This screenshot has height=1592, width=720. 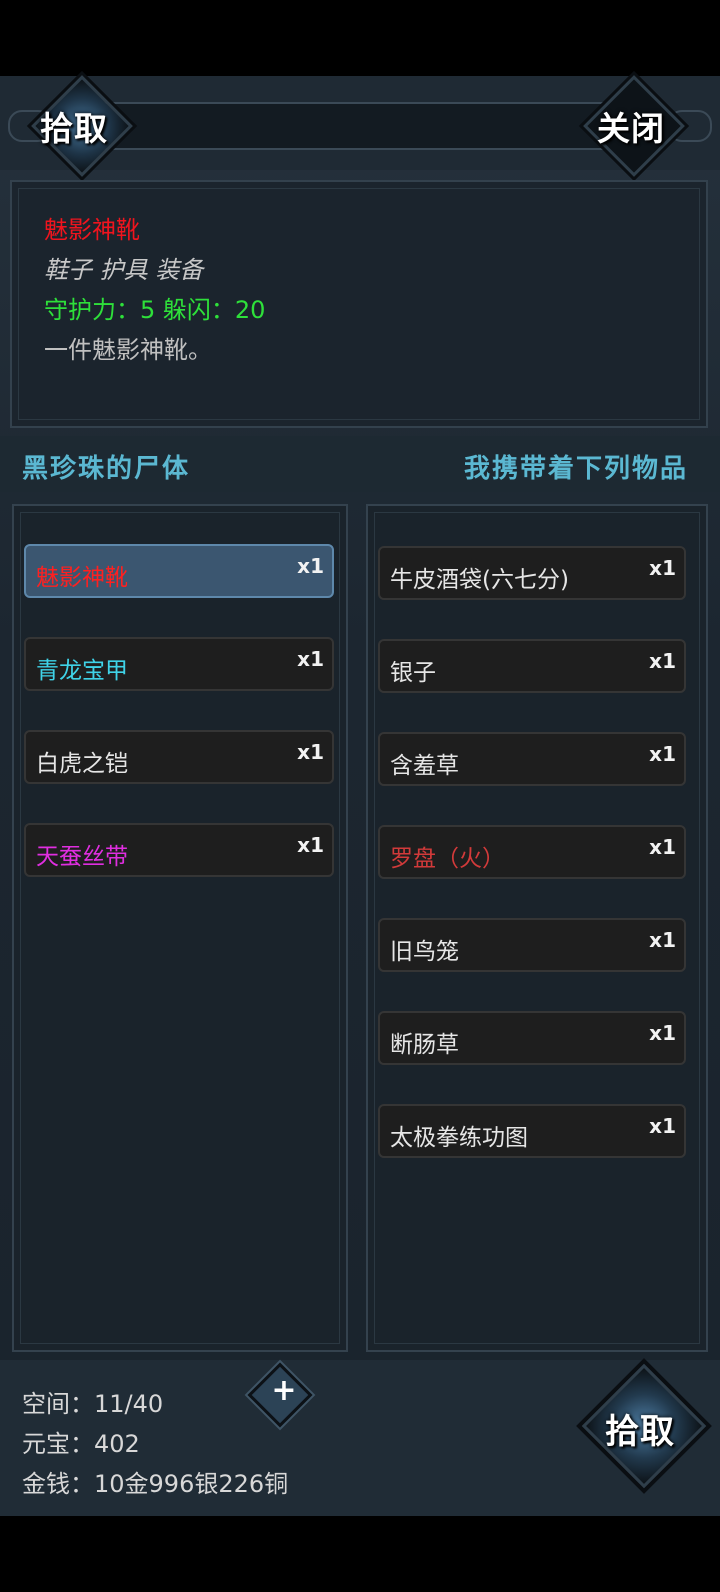 What do you see at coordinates (82, 857) in the screenshot?
I see `corpse-item-name: 天蚕丝带` at bounding box center [82, 857].